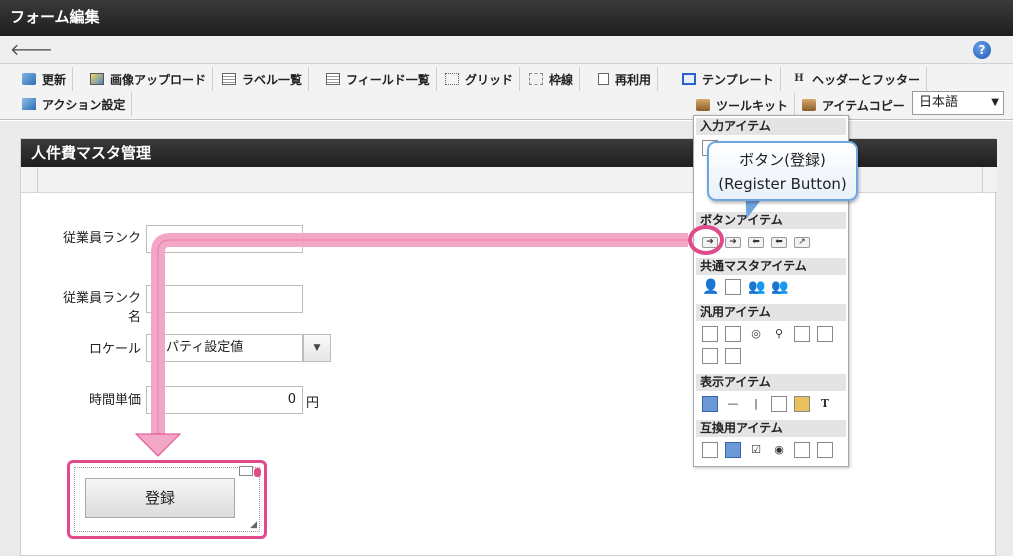 The width and height of the screenshot is (1013, 556). I want to click on document-item-icon, so click(733, 334).